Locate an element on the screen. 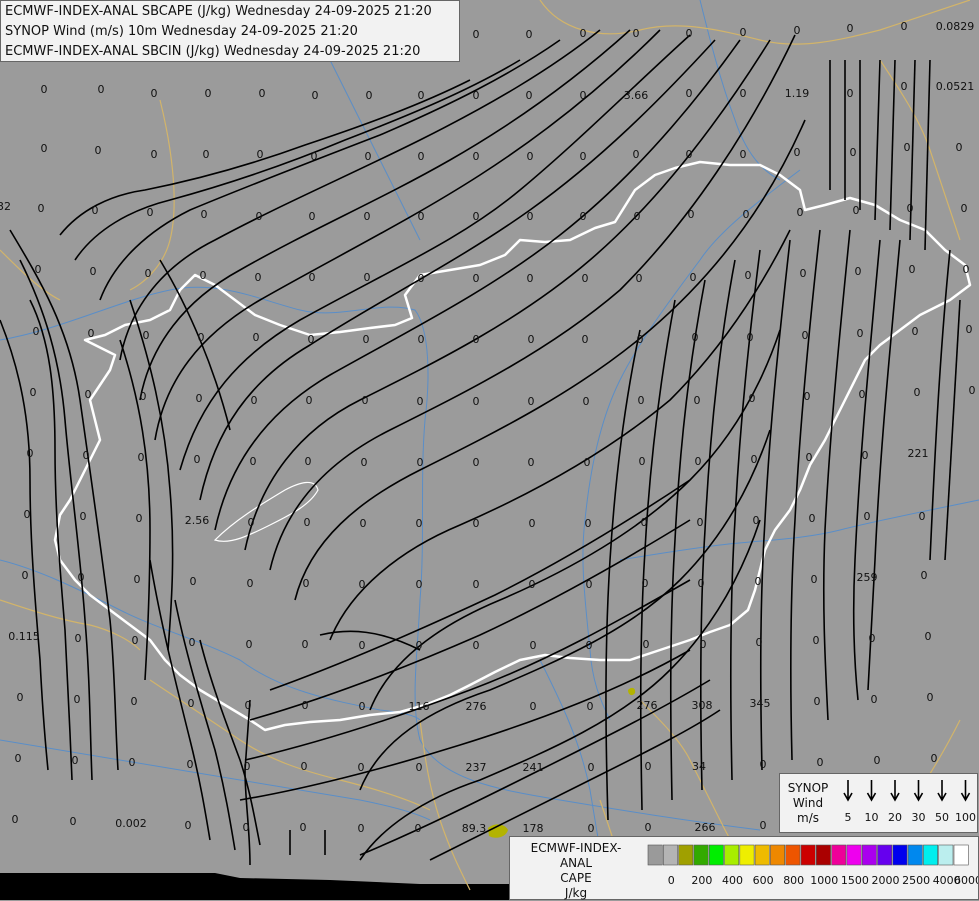  cape-legend-title-line1: ECMWF-INDEX-ANAL is located at coordinates (576, 855).